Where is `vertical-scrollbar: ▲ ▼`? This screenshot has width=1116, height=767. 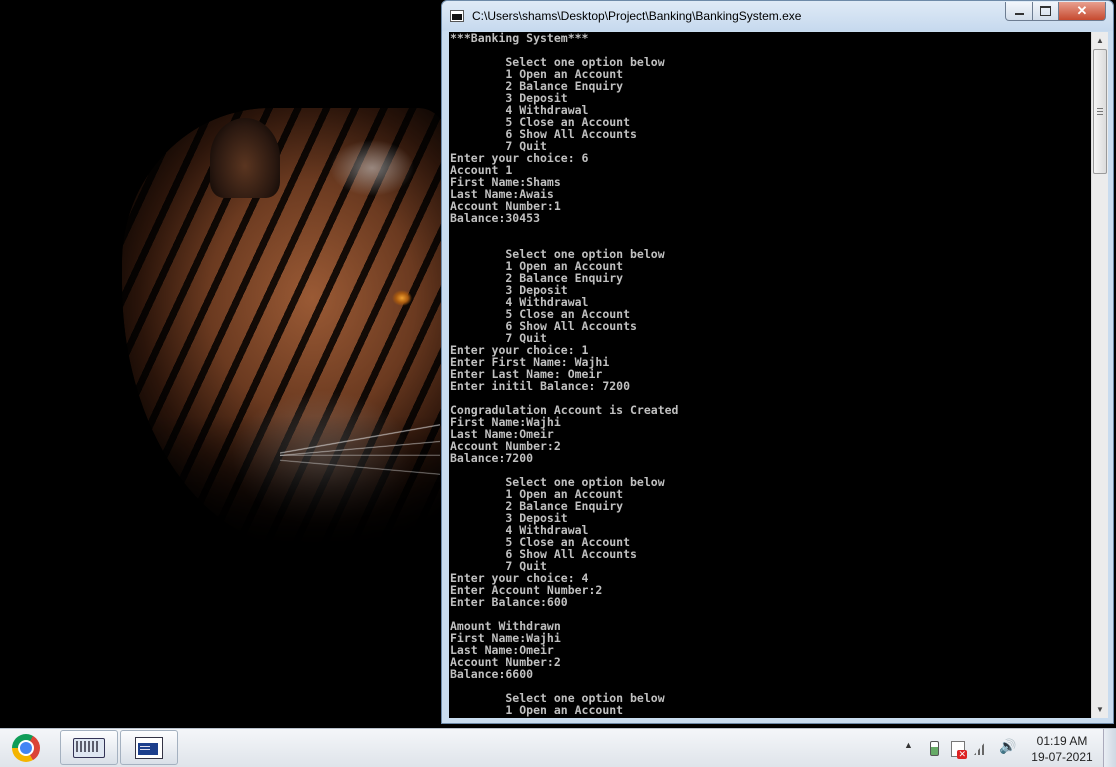
vertical-scrollbar: ▲ ▼ is located at coordinates (1099, 375).